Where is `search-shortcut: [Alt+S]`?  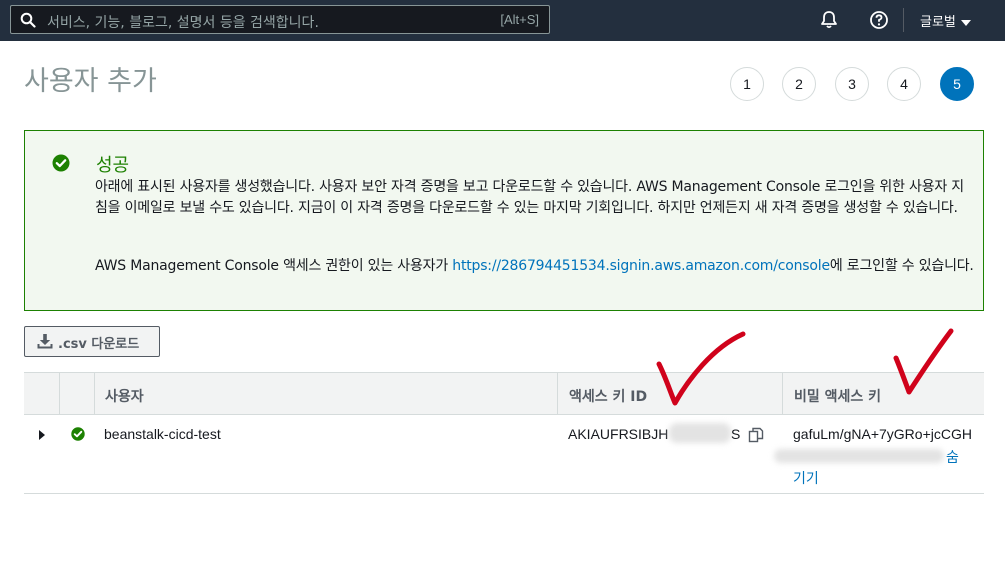
search-shortcut: [Alt+S] is located at coordinates (519, 19).